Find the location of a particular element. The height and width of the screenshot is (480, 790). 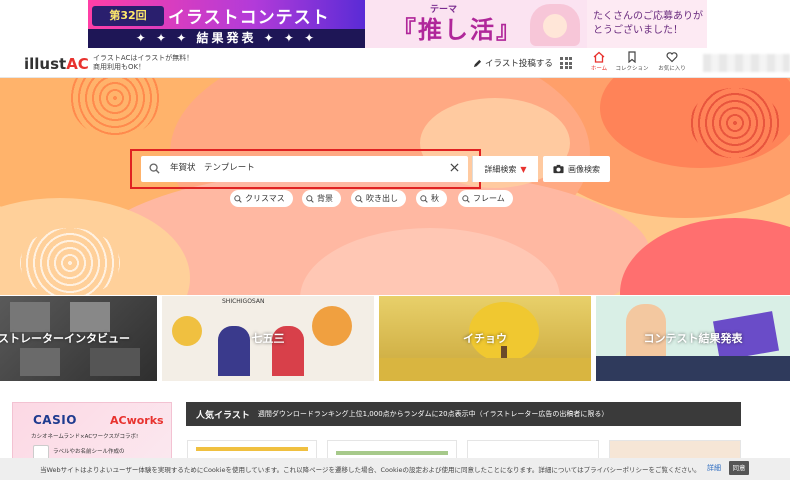

chip-speech-bubble: 吹き出し is located at coordinates (378, 198).